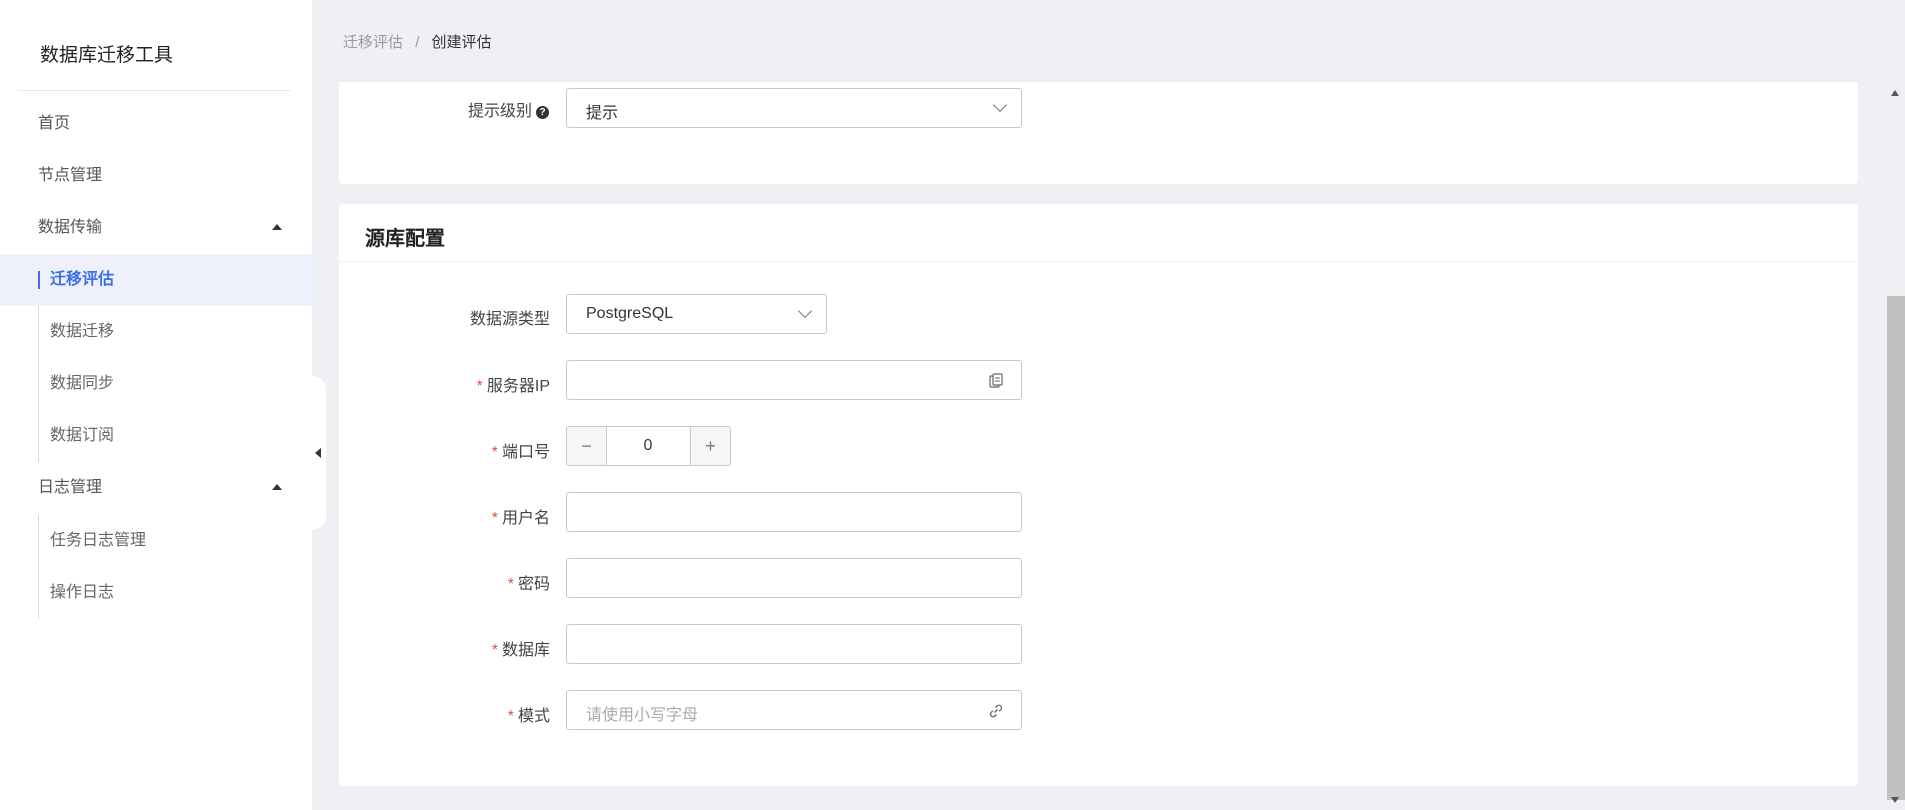 This screenshot has height=810, width=1905. Describe the element at coordinates (1896, 548) in the screenshot. I see `scrollbar-thumb` at that location.